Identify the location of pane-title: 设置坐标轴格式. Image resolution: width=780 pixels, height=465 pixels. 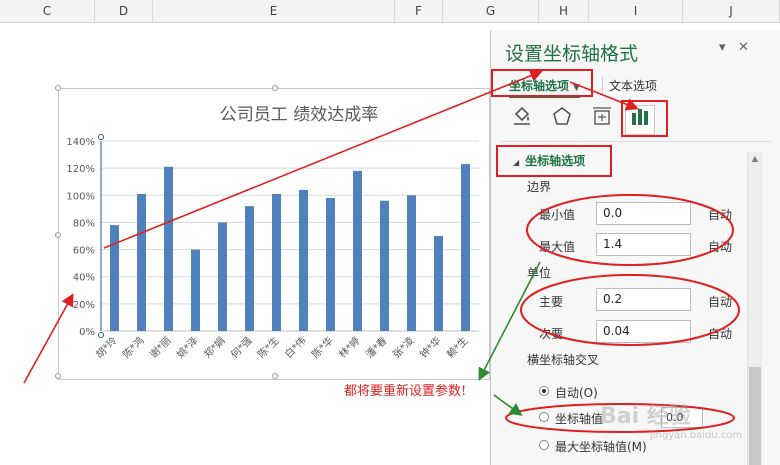
(572, 54).